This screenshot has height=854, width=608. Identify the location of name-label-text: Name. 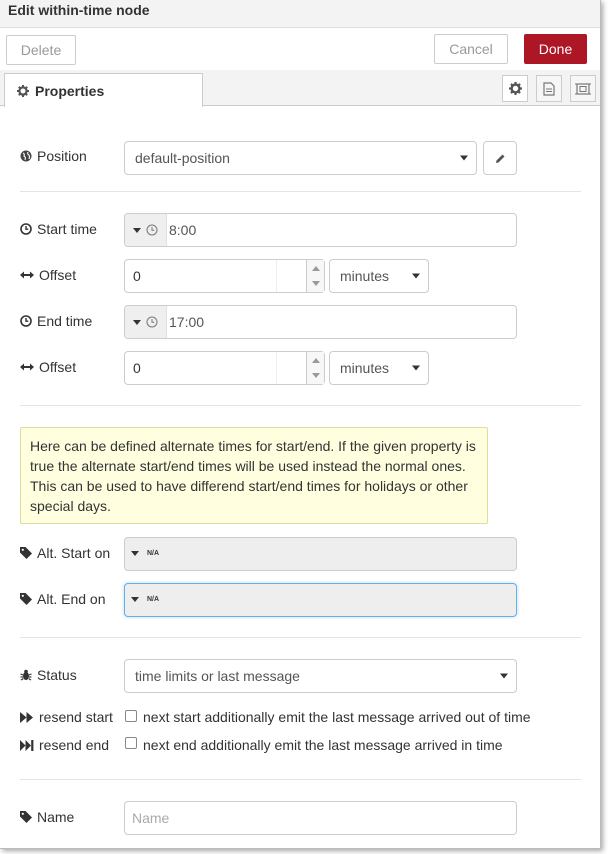
(56, 817).